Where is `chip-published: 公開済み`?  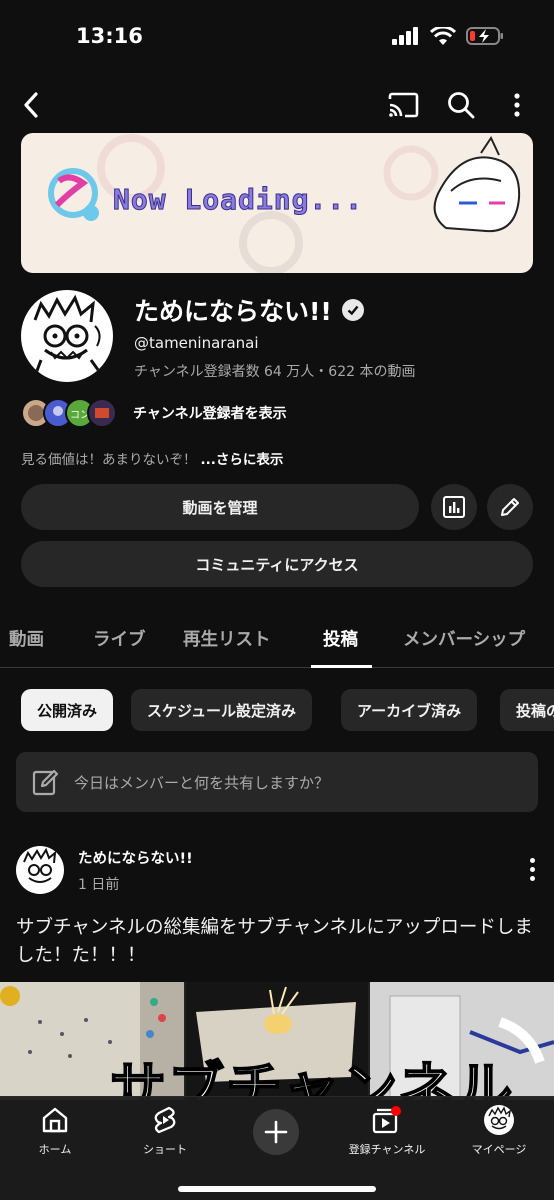 chip-published: 公開済み is located at coordinates (67, 710).